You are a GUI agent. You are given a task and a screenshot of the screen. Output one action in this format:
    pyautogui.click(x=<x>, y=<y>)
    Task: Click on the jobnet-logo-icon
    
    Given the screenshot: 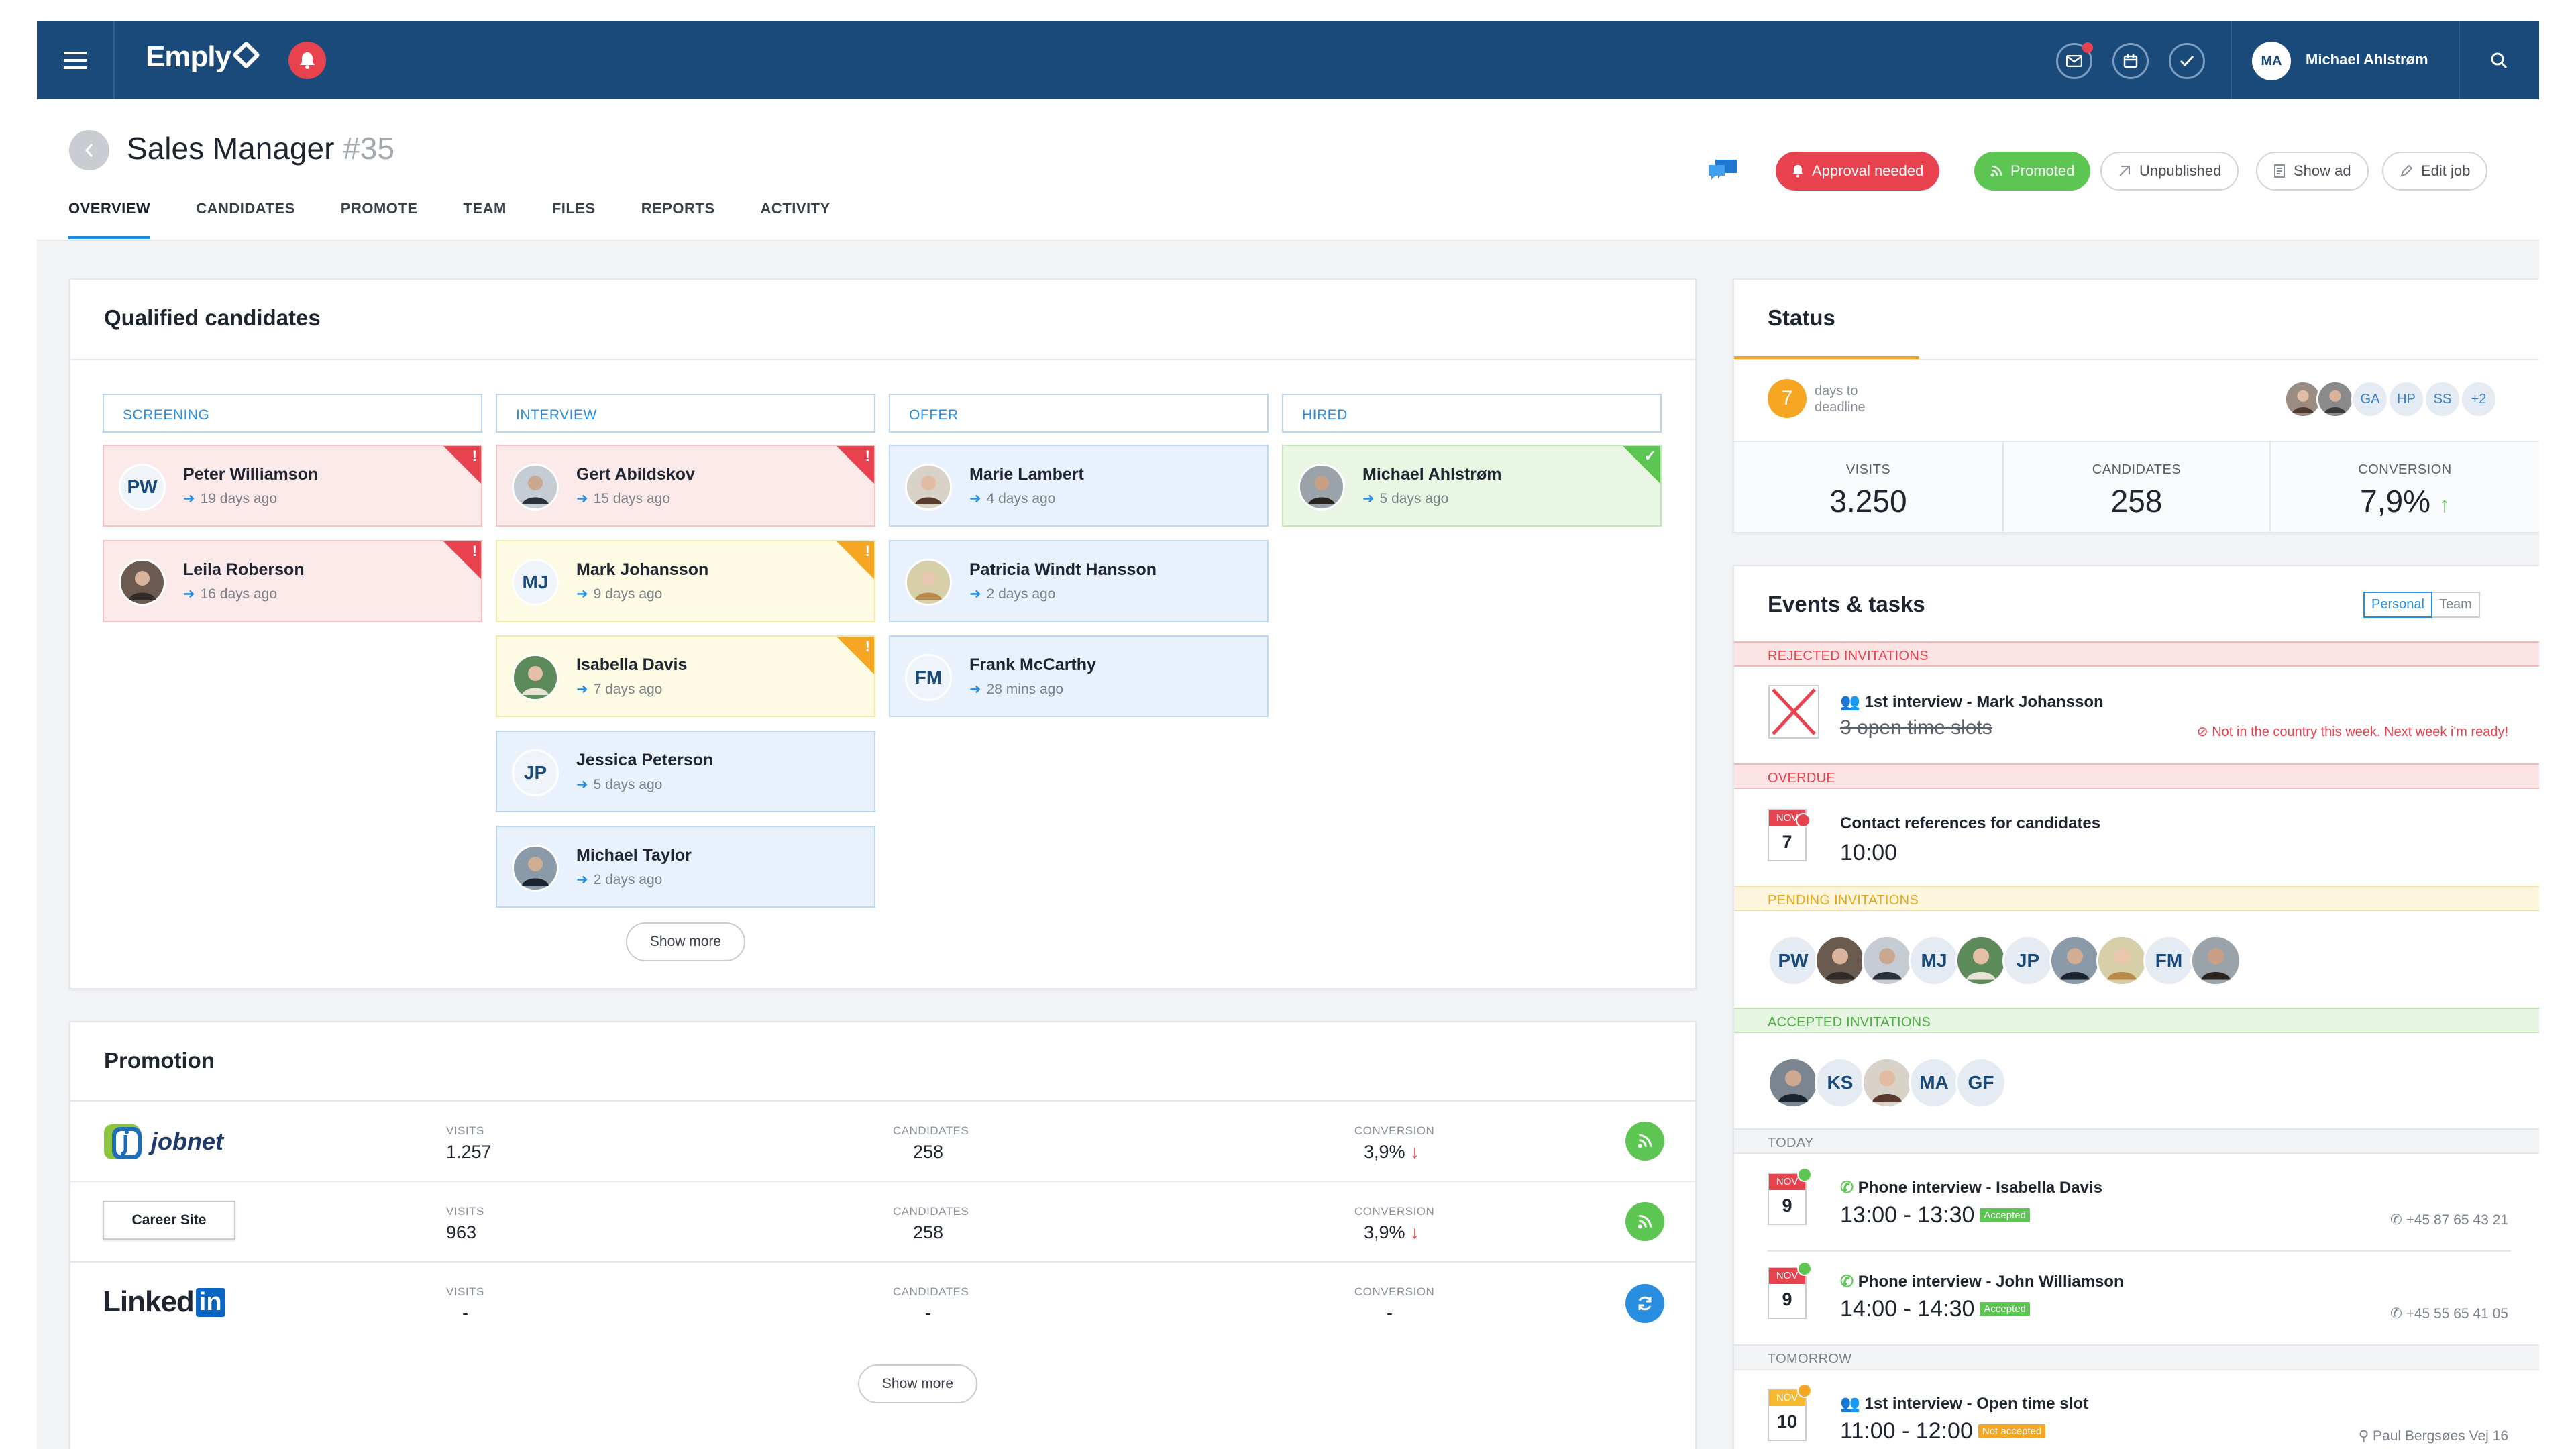 What is the action you would take?
    pyautogui.click(x=123, y=1141)
    